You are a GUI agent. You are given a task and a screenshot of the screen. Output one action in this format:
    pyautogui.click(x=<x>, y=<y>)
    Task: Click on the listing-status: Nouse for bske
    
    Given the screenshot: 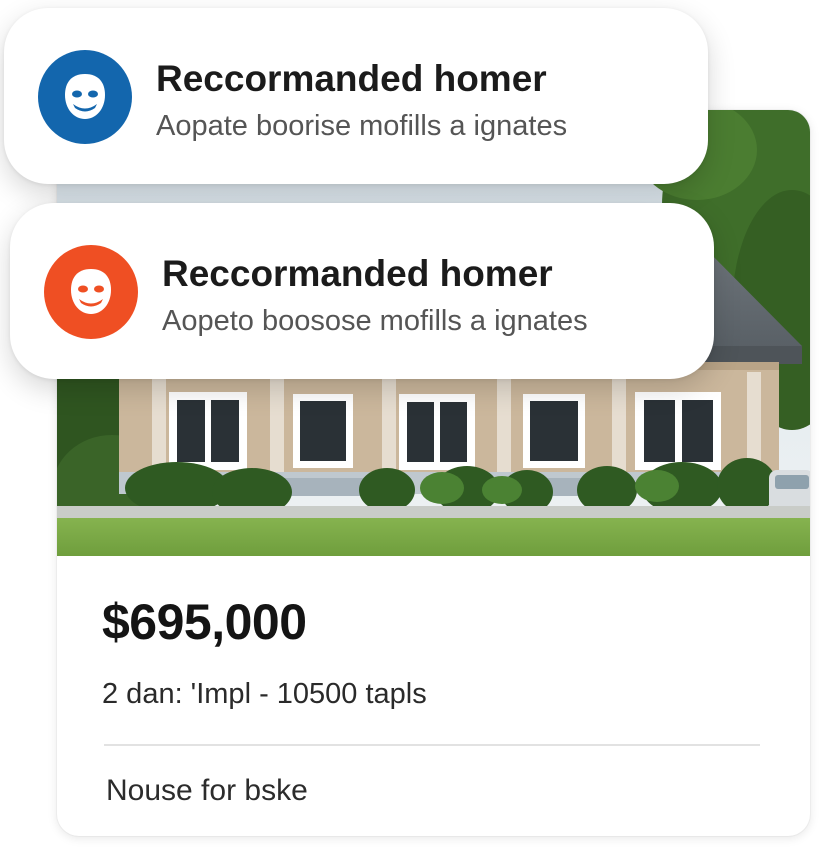 What is the action you would take?
    pyautogui.click(x=207, y=790)
    